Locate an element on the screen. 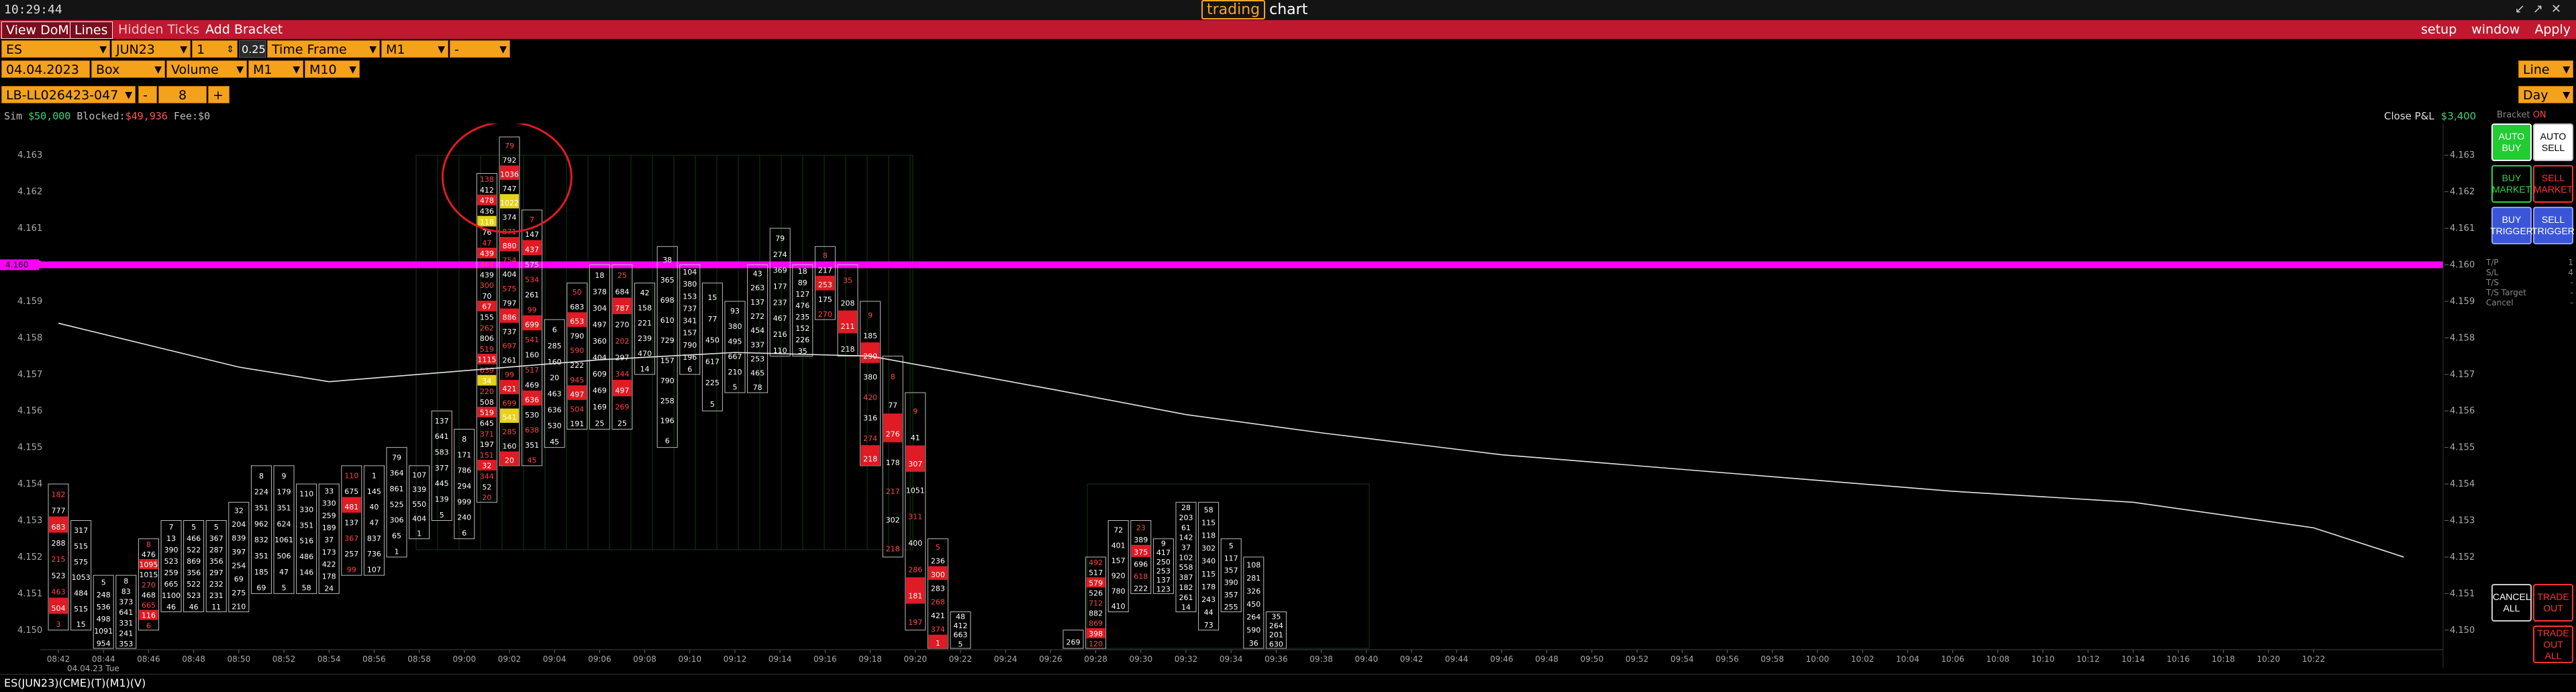 The height and width of the screenshot is (692, 2576). m1-select: M1 ▼ is located at coordinates (275, 69).